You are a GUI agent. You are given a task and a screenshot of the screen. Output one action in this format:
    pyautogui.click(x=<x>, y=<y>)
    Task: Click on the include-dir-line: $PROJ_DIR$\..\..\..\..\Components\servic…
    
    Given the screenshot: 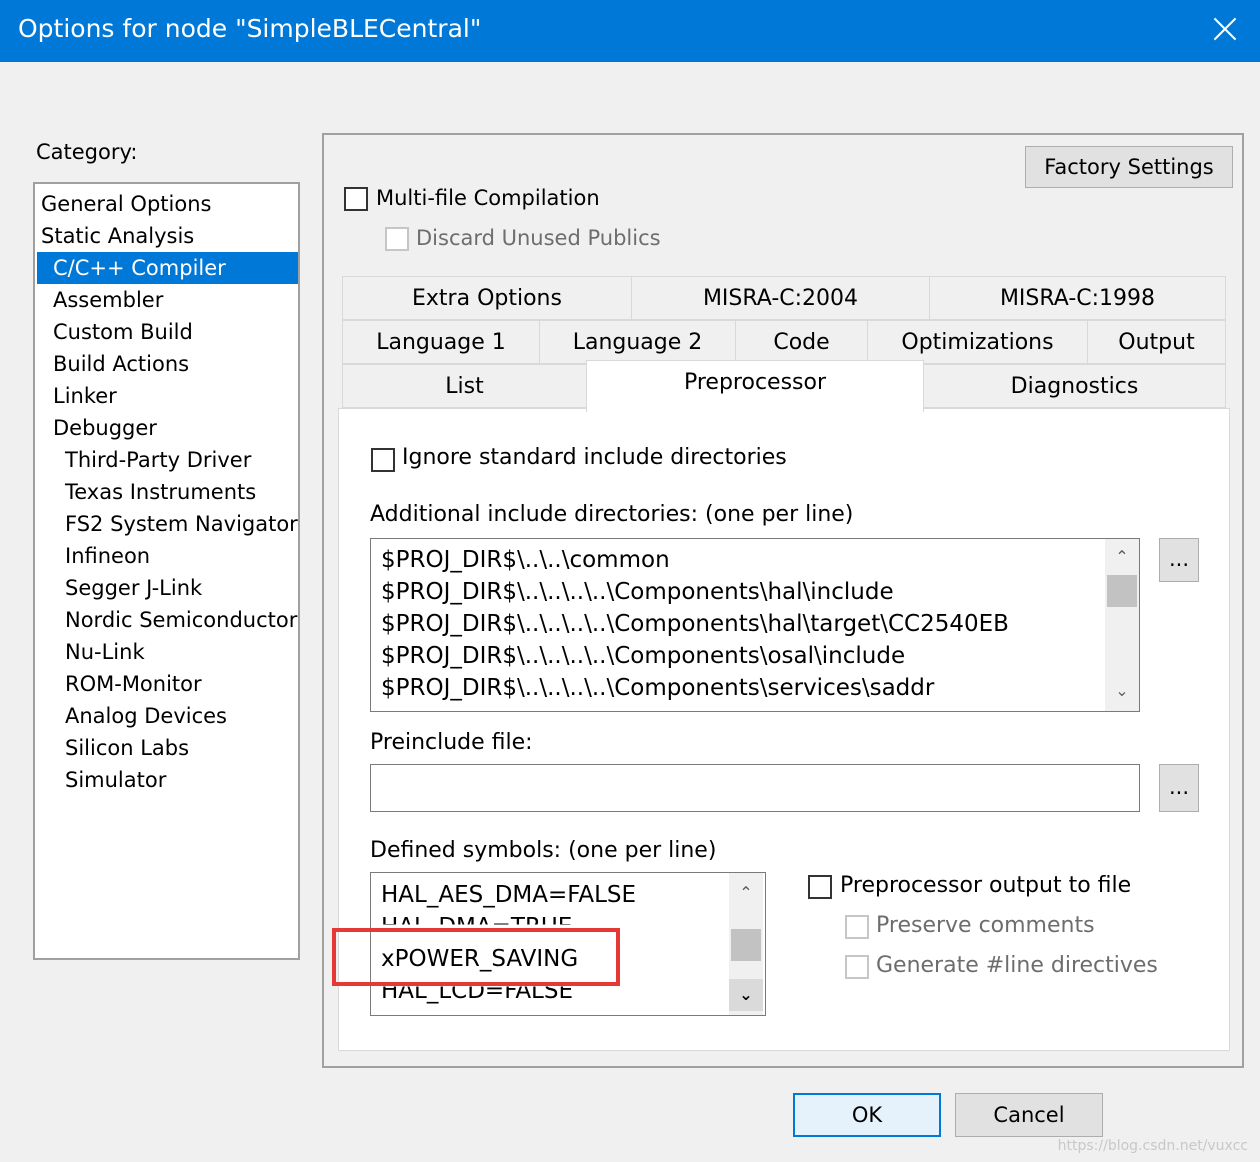 What is the action you would take?
    pyautogui.click(x=658, y=688)
    